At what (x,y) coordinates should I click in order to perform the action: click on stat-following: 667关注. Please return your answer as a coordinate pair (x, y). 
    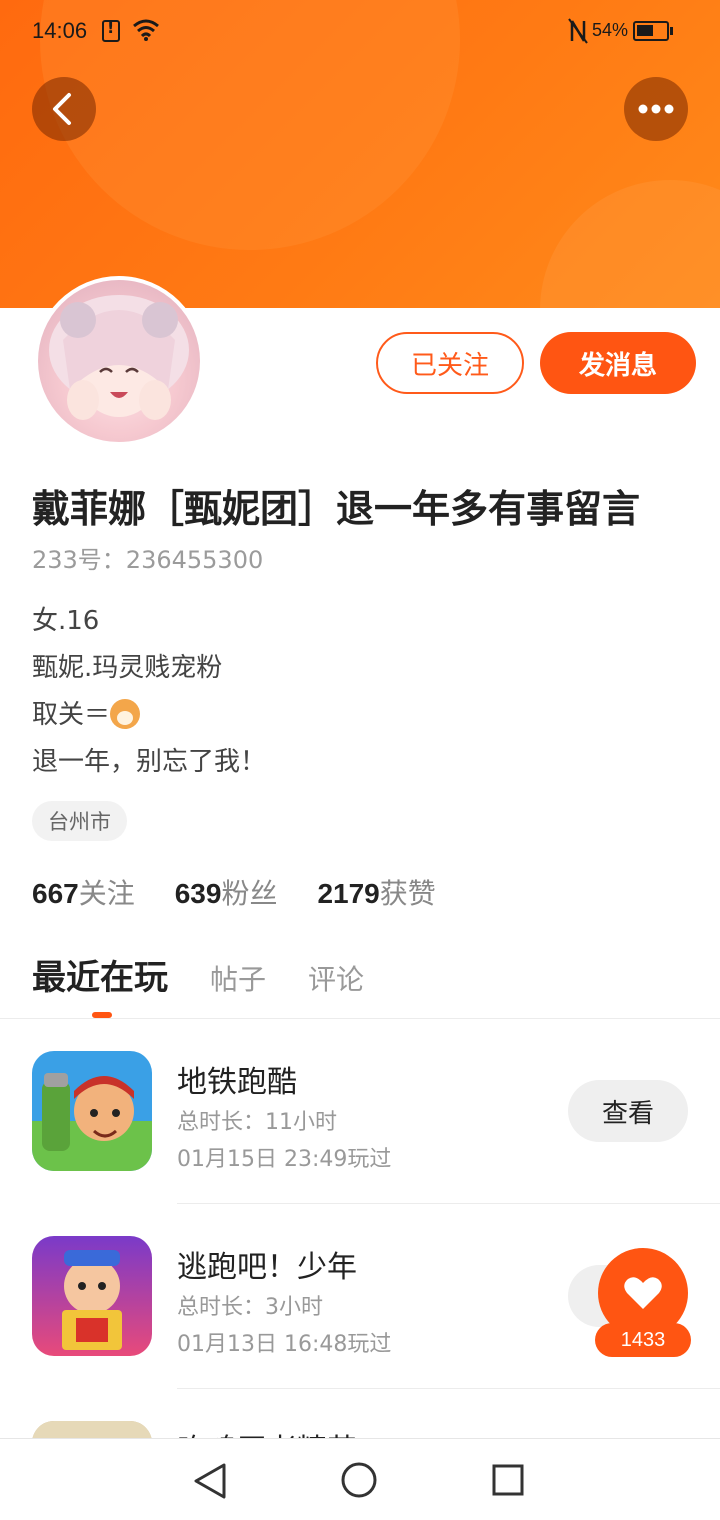
    Looking at the image, I should click on (83, 892).